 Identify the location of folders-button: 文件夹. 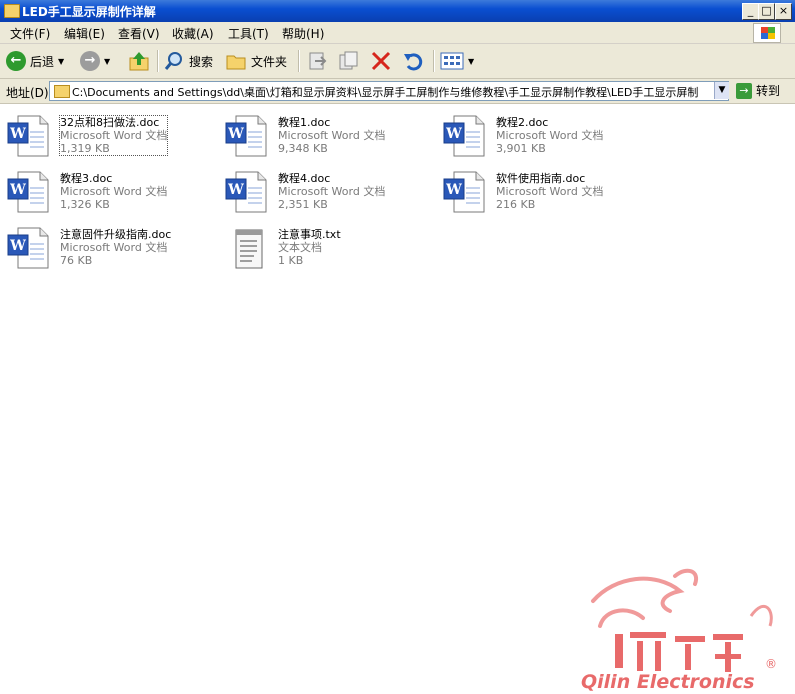
(256, 61).